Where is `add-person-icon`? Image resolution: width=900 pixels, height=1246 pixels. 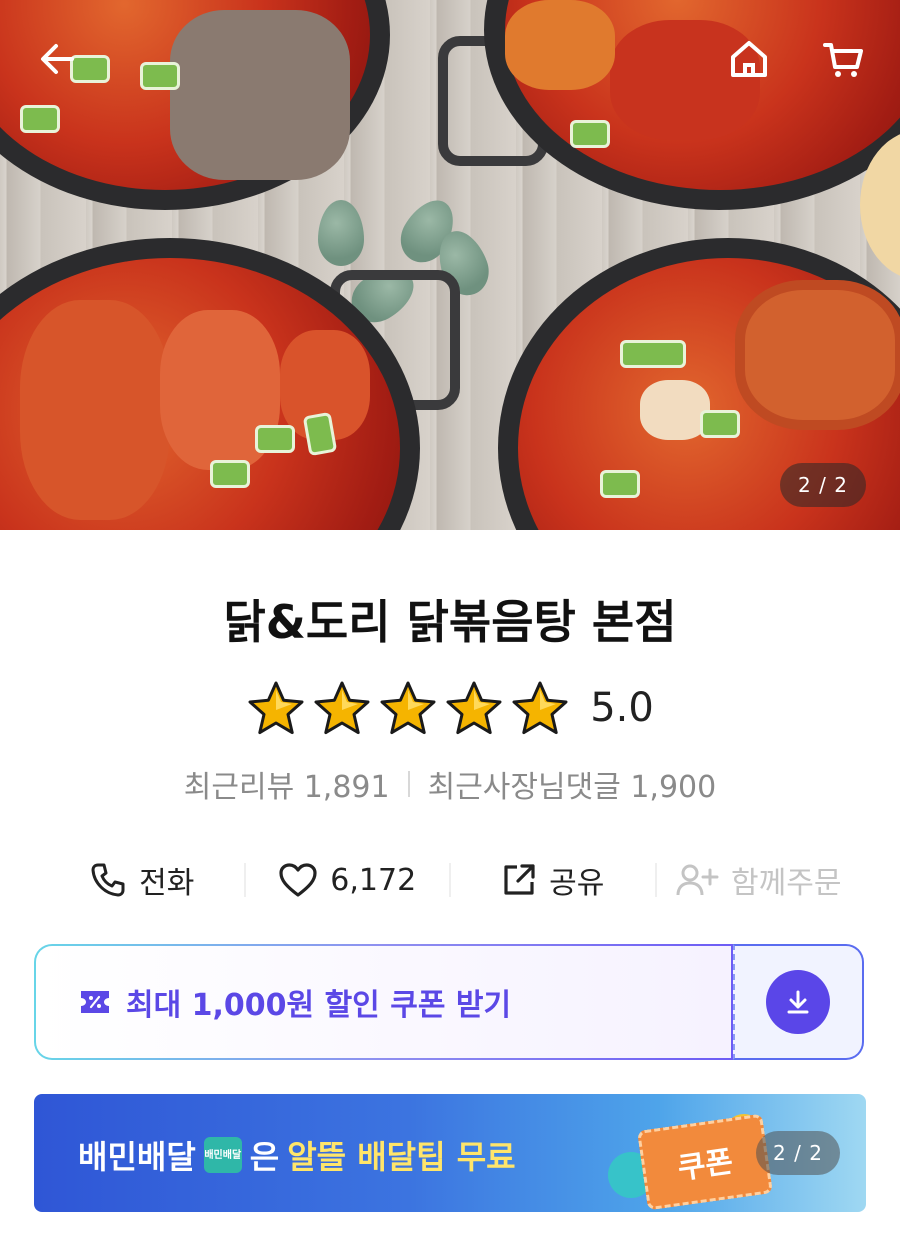
add-person-icon is located at coordinates (697, 880).